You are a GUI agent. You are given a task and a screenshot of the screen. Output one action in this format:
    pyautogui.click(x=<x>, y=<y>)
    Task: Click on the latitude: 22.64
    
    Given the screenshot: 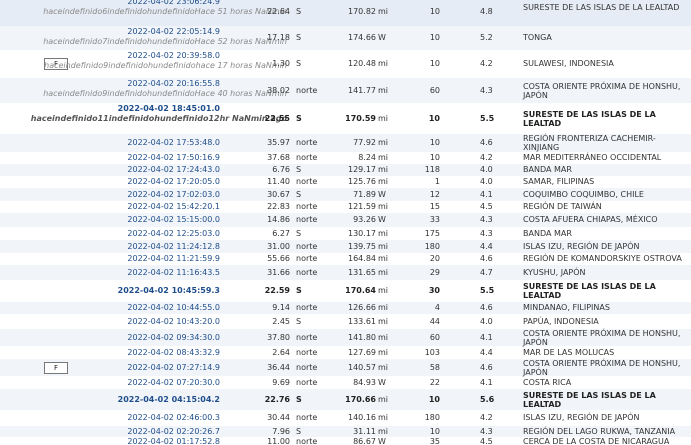 What is the action you would take?
    pyautogui.click(x=278, y=11)
    